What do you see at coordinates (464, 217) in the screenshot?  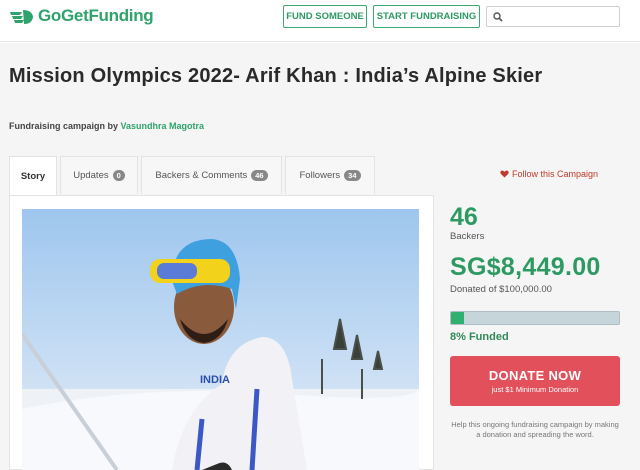 I see `backers-count: 46` at bounding box center [464, 217].